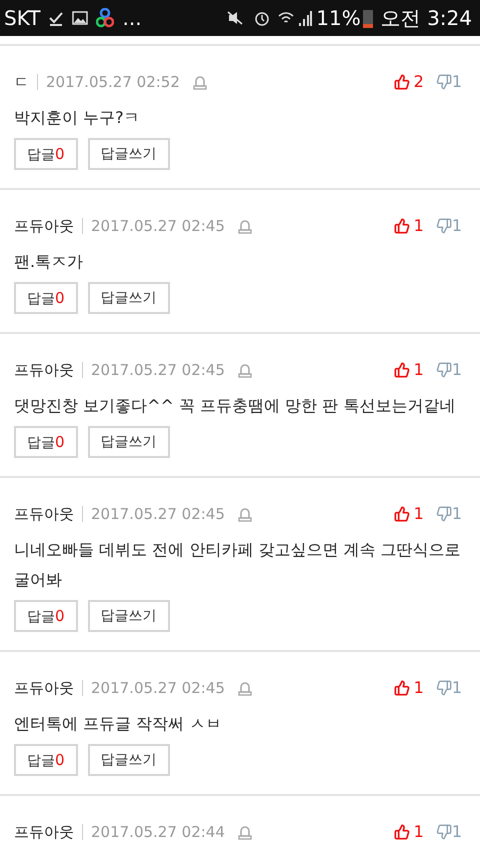 This screenshot has width=480, height=853. I want to click on comment-date: 2017.05.27 02:52, so click(113, 82).